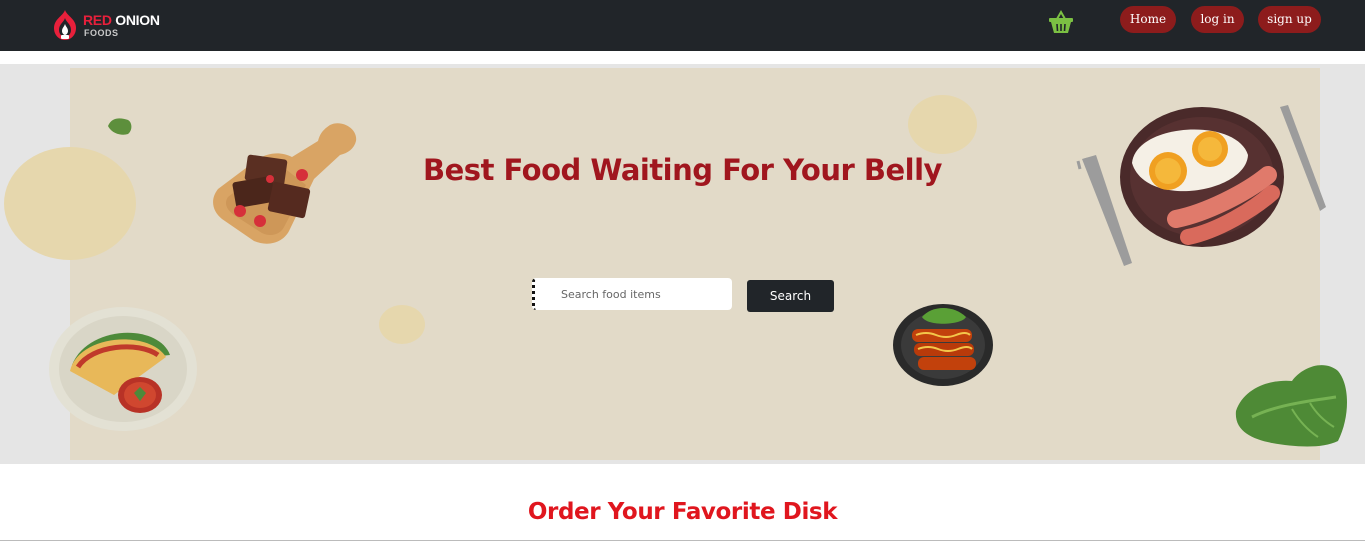 This screenshot has height=543, width=1365. I want to click on divider, so click(682, 540).